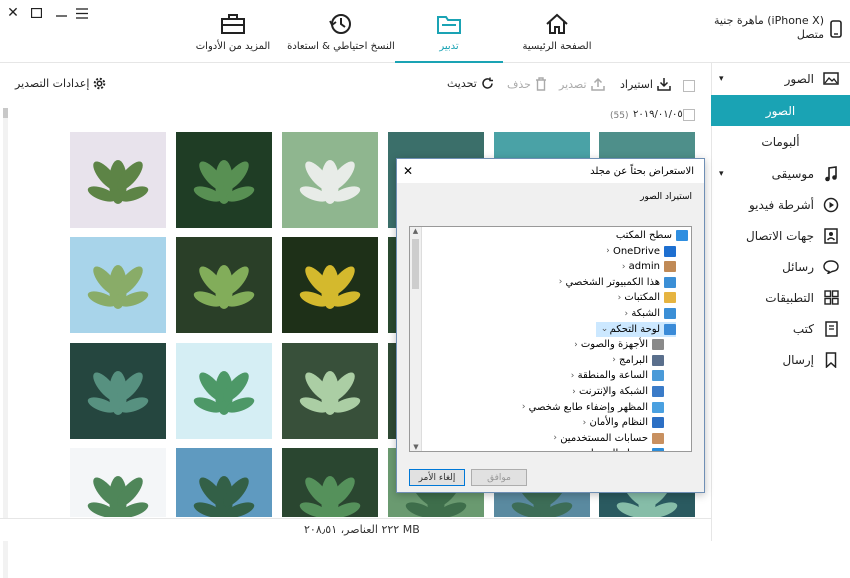  What do you see at coordinates (362, 529) in the screenshot?
I see `status-text: ٢٢٢ العناصر، ٢٠٨٫٥١ MB` at bounding box center [362, 529].